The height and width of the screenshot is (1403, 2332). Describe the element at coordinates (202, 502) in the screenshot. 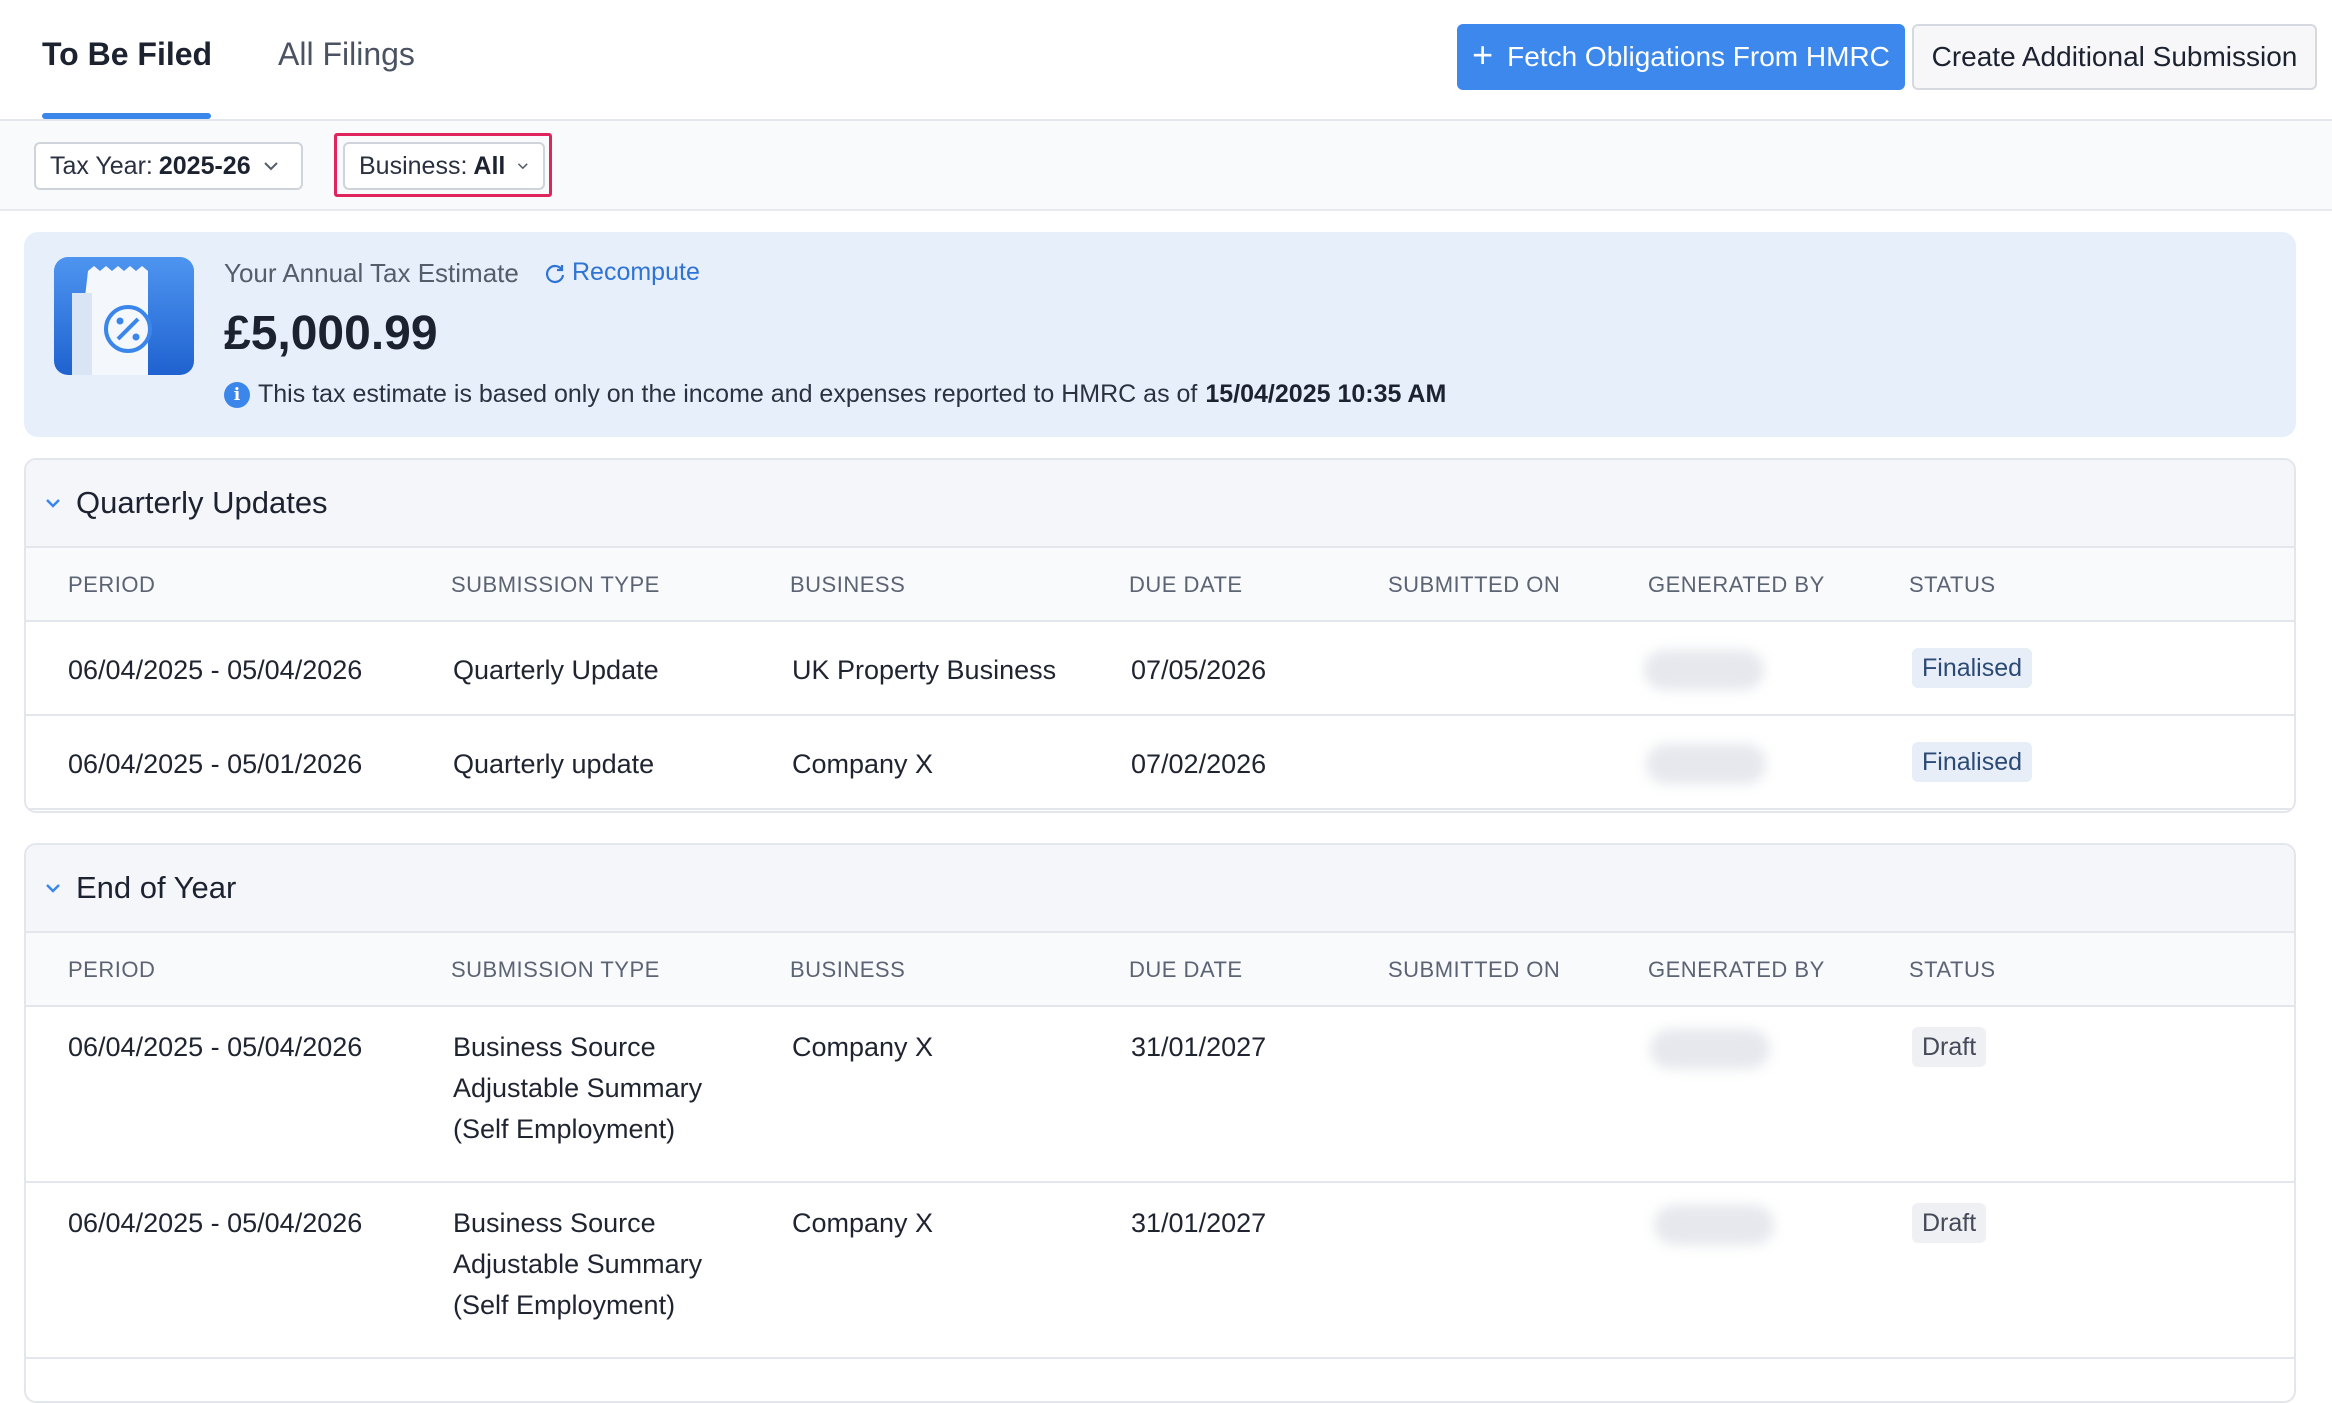

I see `section-title: Quarterly Updates` at that location.